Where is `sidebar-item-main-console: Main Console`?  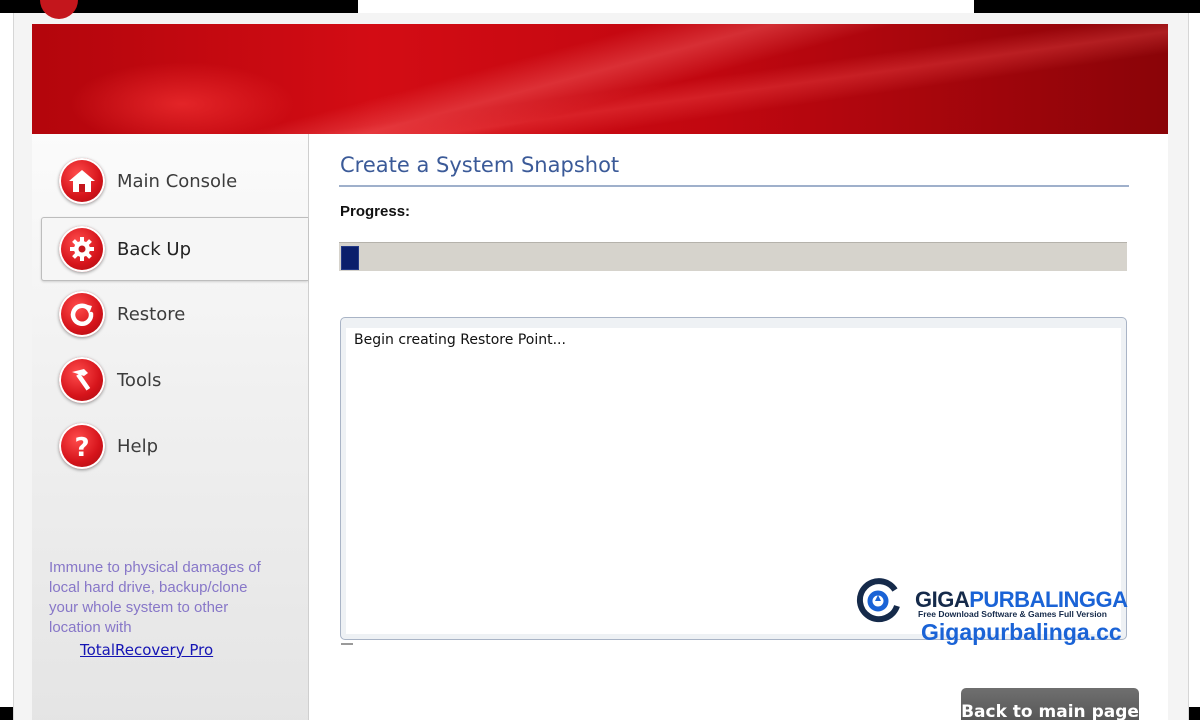 sidebar-item-main-console: Main Console is located at coordinates (175, 181).